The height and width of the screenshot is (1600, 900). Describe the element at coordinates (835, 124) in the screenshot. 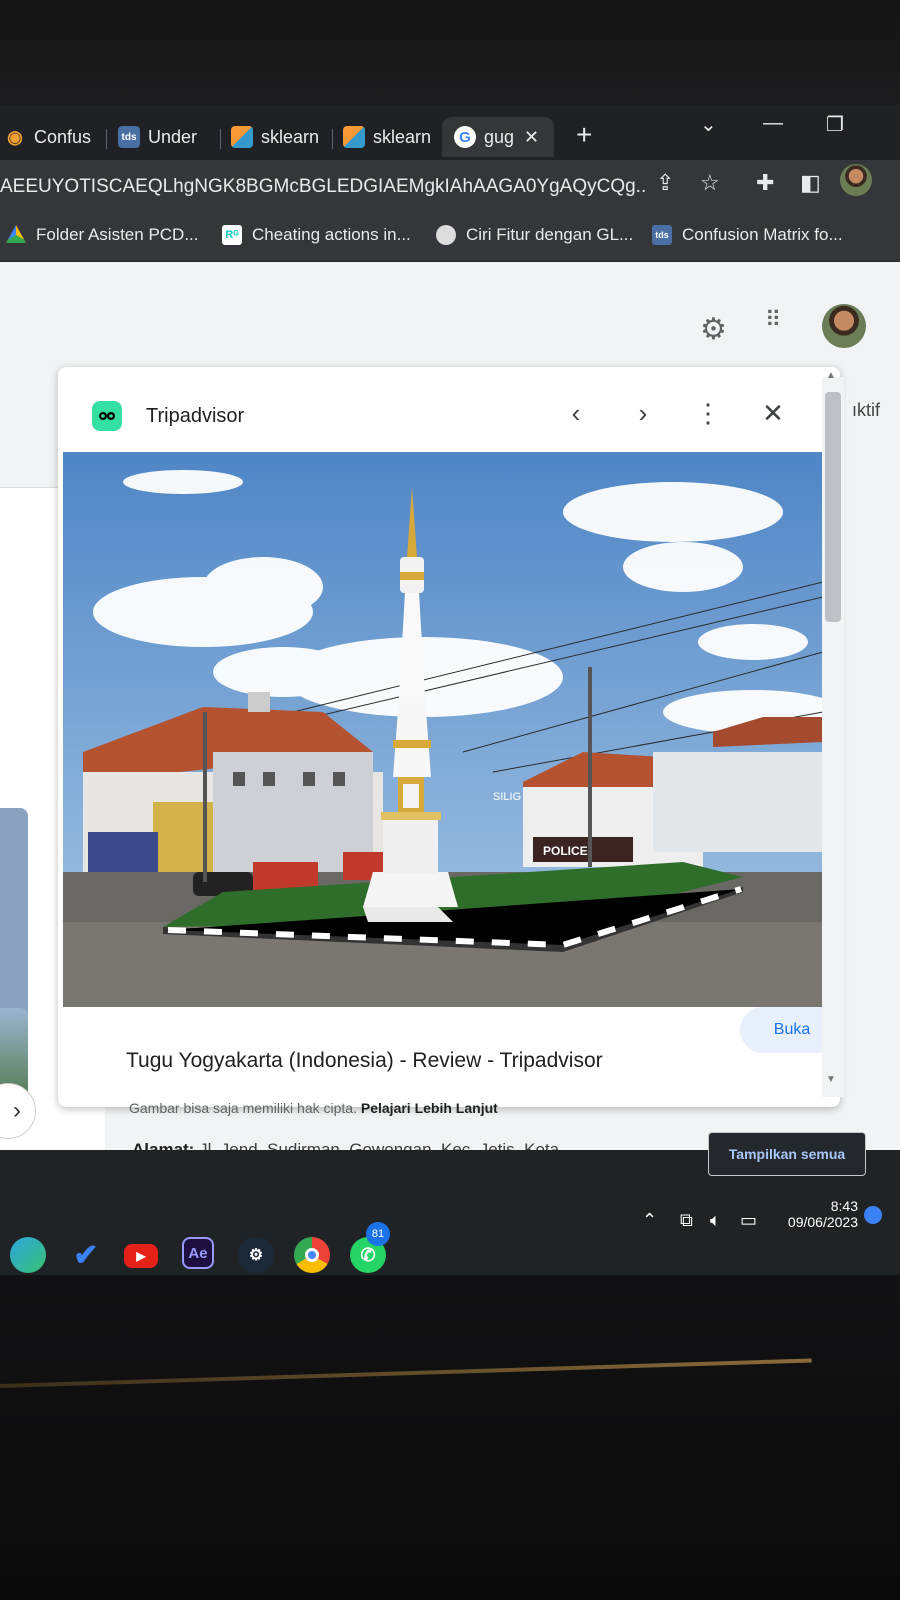

I see `restore-button: ❐` at that location.